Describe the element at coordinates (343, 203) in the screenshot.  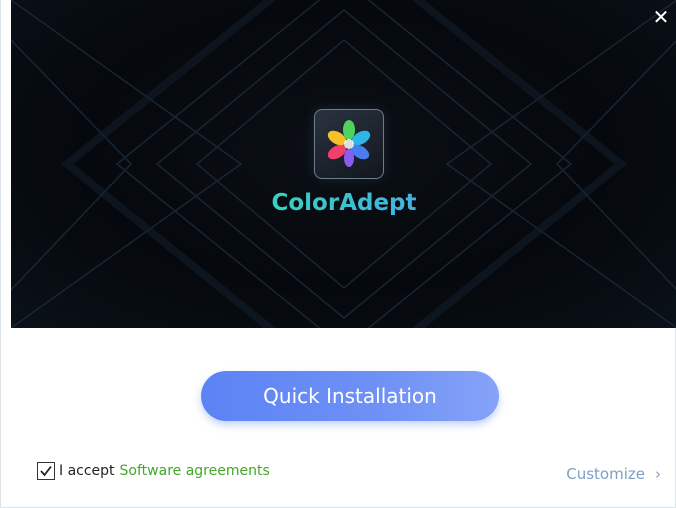
I see `app-name: ColorAdept` at that location.